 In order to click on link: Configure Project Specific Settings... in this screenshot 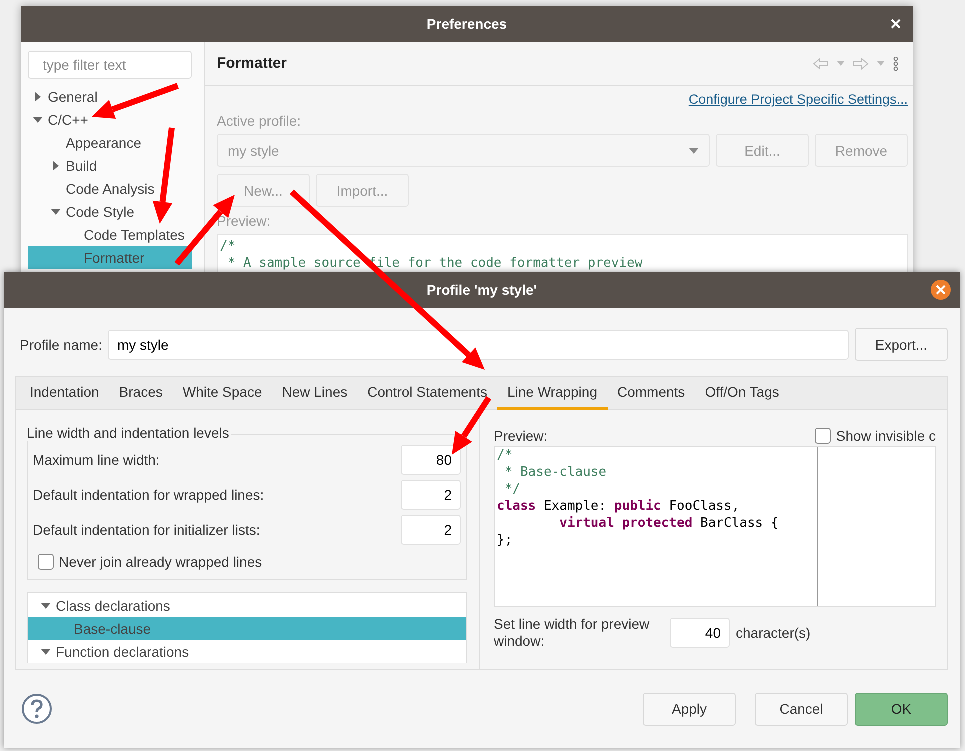, I will do `click(798, 99)`.